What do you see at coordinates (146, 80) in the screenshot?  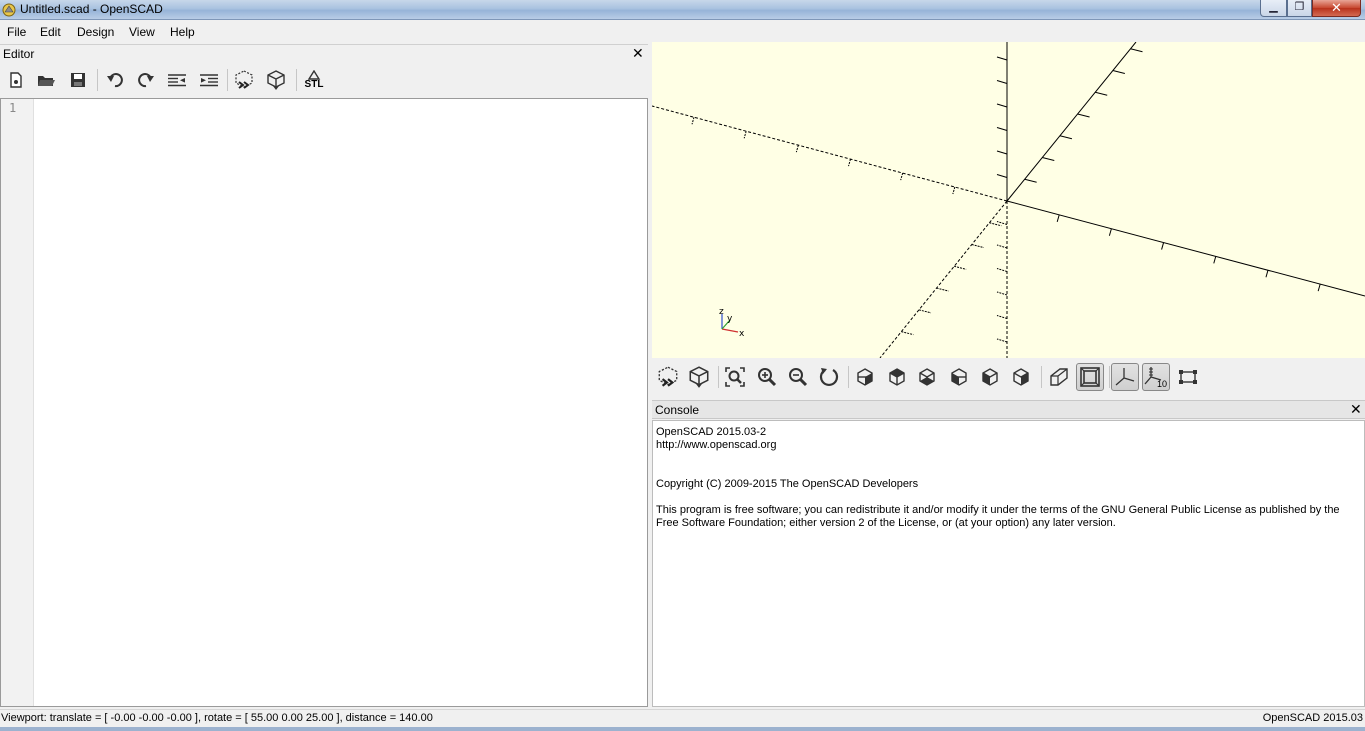 I see `redo-icon` at bounding box center [146, 80].